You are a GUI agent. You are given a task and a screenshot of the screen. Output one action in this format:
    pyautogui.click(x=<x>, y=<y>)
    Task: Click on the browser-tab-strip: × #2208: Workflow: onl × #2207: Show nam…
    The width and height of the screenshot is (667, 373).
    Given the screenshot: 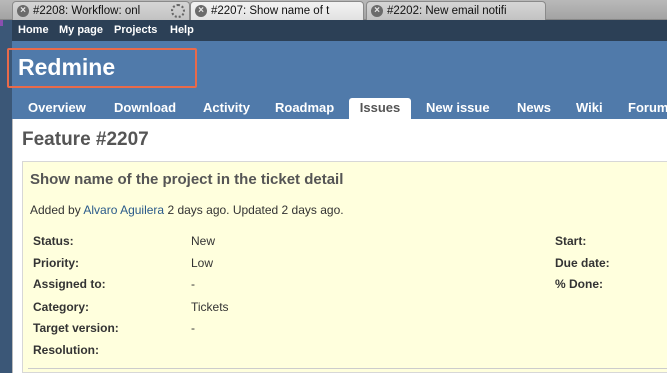 What is the action you would take?
    pyautogui.click(x=333, y=10)
    